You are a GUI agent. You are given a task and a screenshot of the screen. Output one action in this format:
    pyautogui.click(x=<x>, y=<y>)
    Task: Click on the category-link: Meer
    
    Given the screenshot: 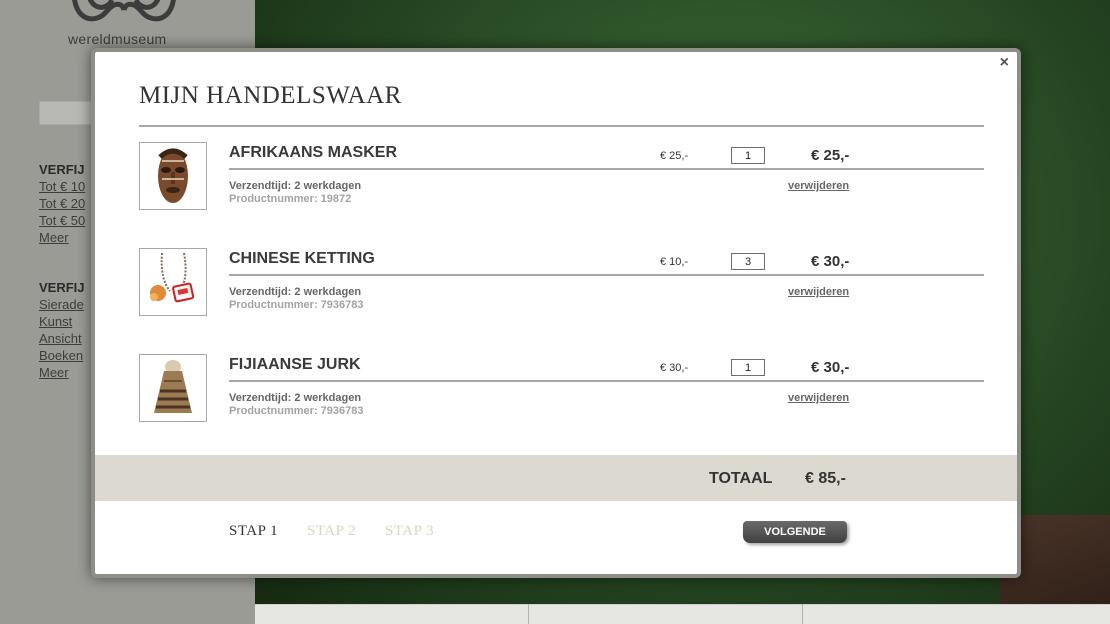 What is the action you would take?
    pyautogui.click(x=54, y=372)
    